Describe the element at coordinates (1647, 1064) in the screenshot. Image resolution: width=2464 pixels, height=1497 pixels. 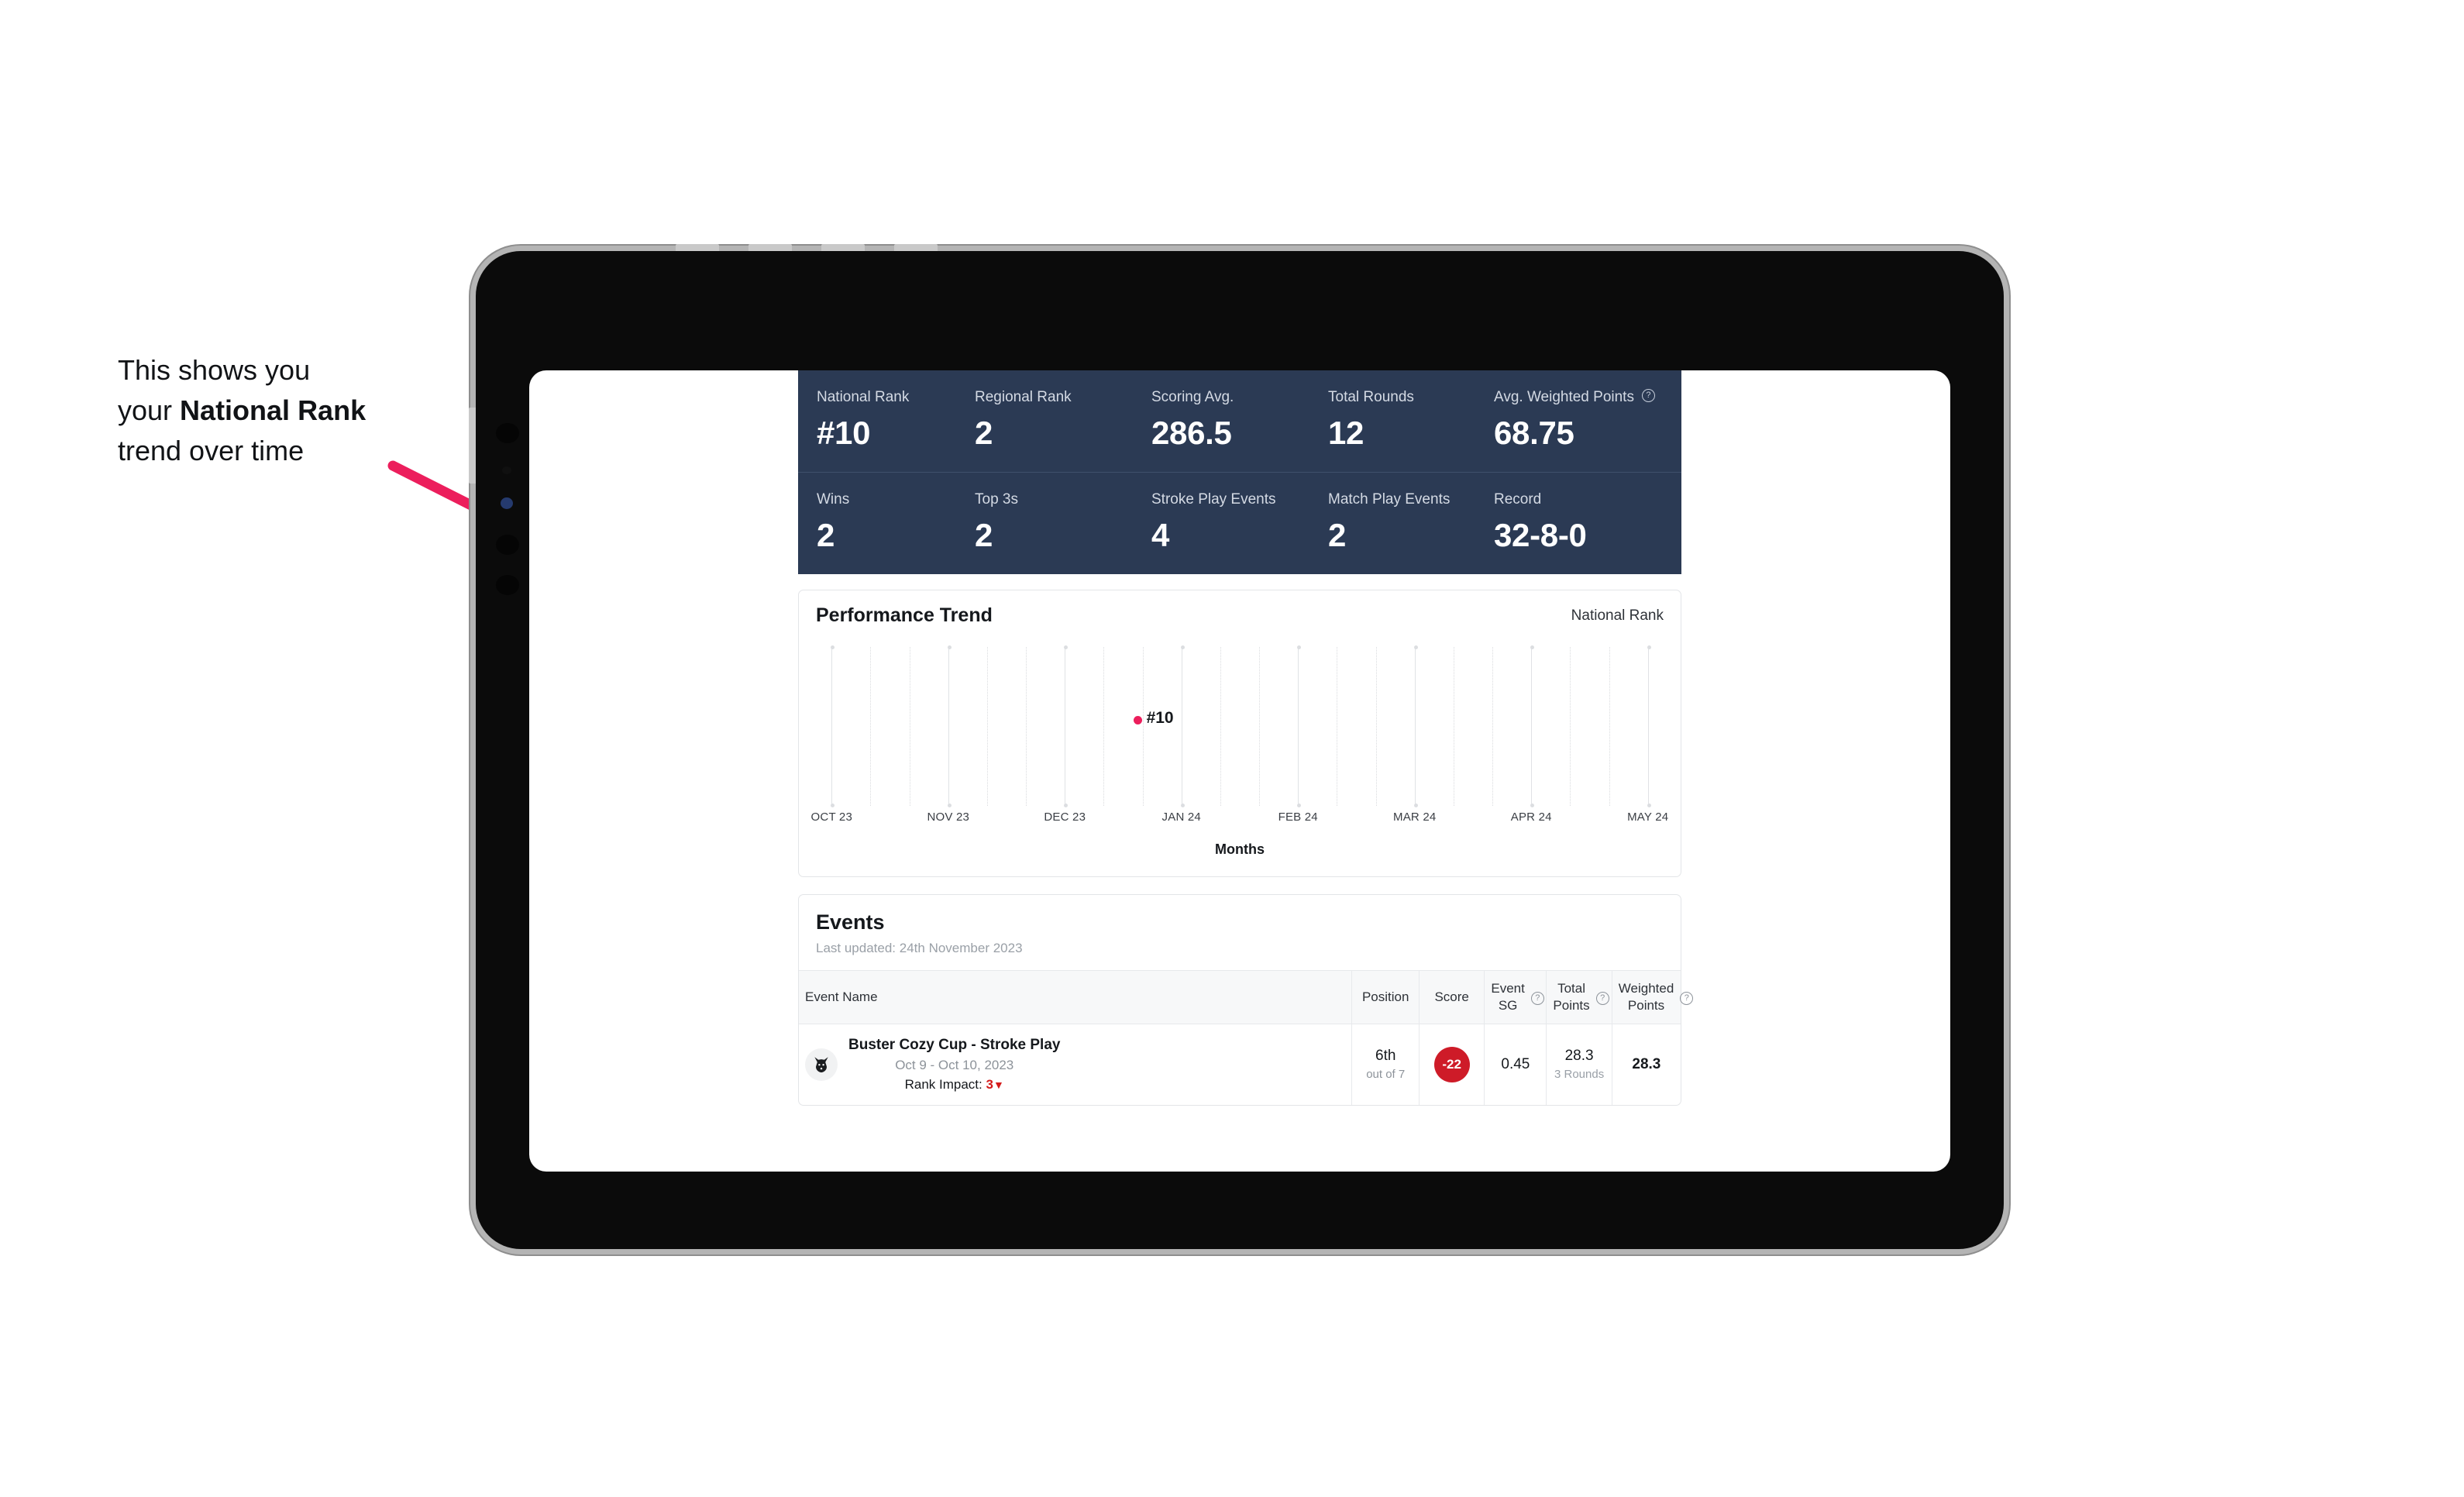
I see `cell-weighted-points: 28.3` at that location.